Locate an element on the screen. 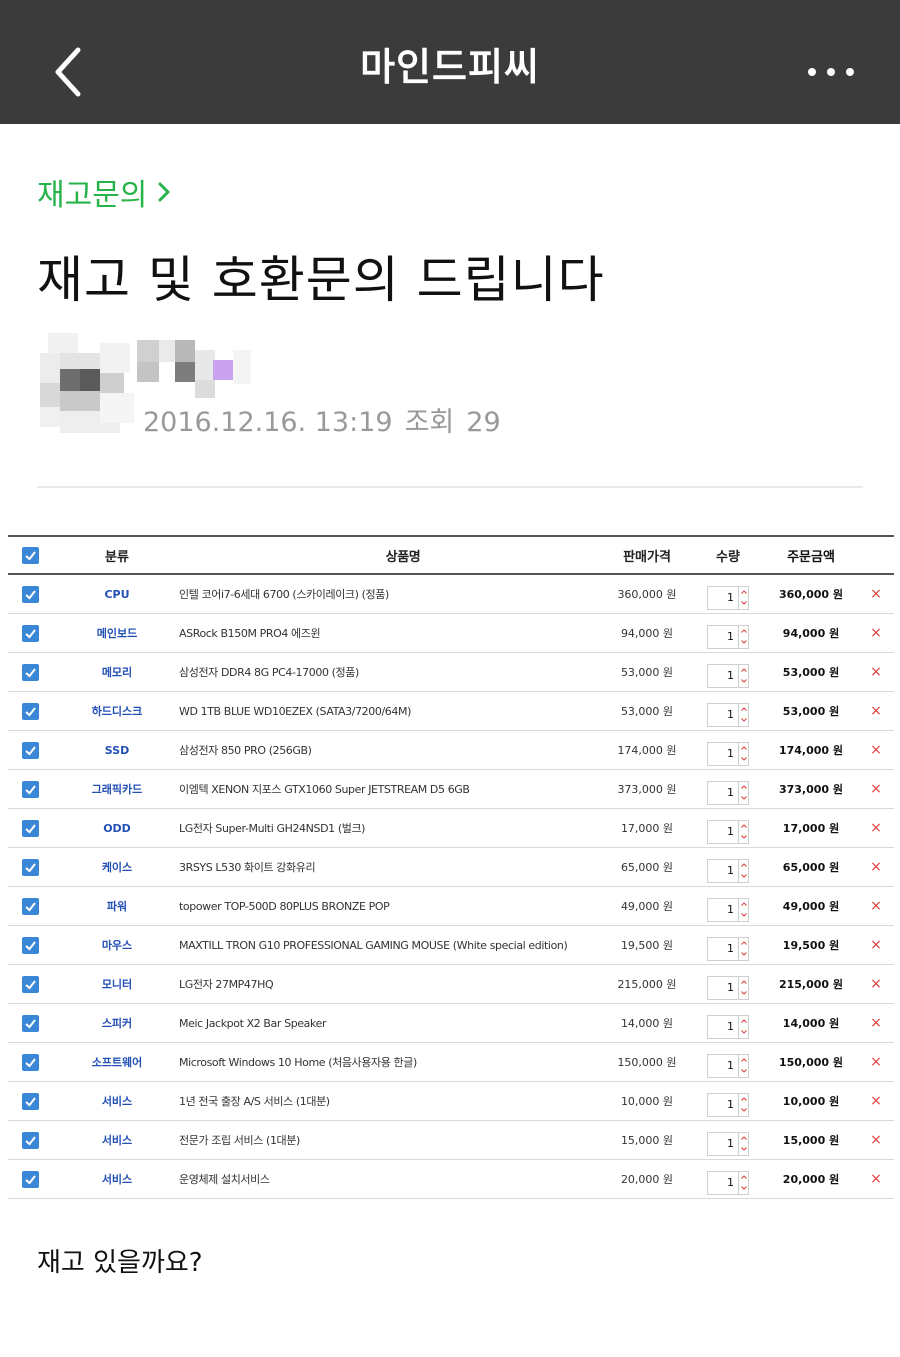 The width and height of the screenshot is (900, 1357). row-product-name: topower TOP-500D 80PLUS BRONZE POP is located at coordinates (394, 906).